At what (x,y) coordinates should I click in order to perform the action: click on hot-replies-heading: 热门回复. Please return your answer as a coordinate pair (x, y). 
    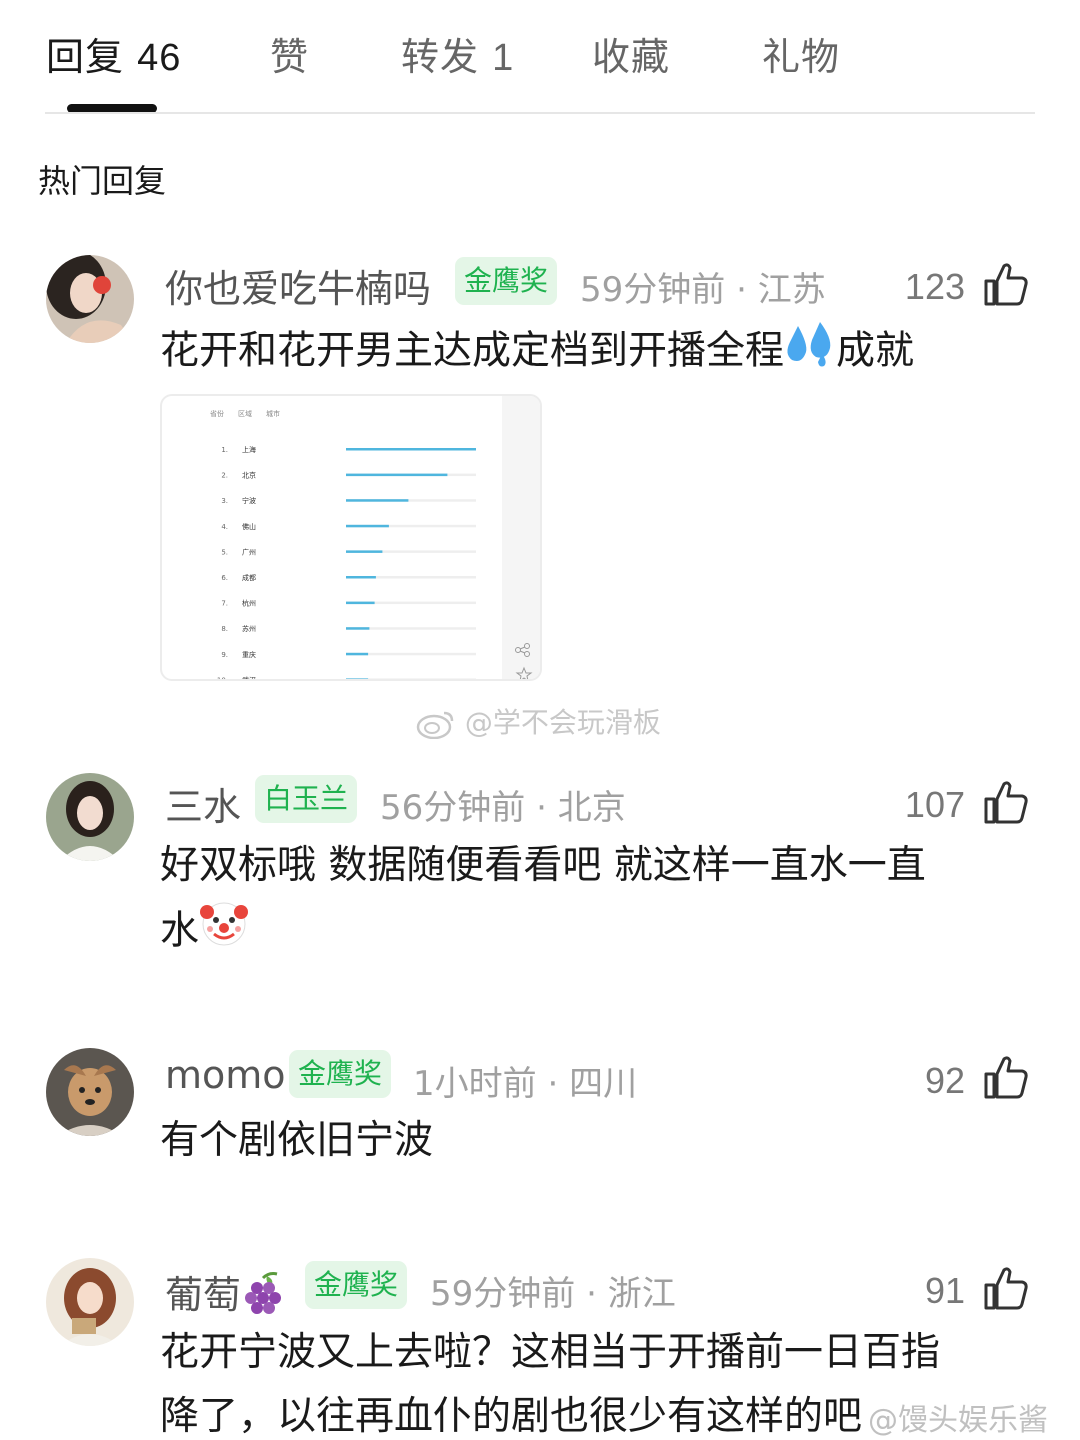
    Looking at the image, I should click on (102, 181).